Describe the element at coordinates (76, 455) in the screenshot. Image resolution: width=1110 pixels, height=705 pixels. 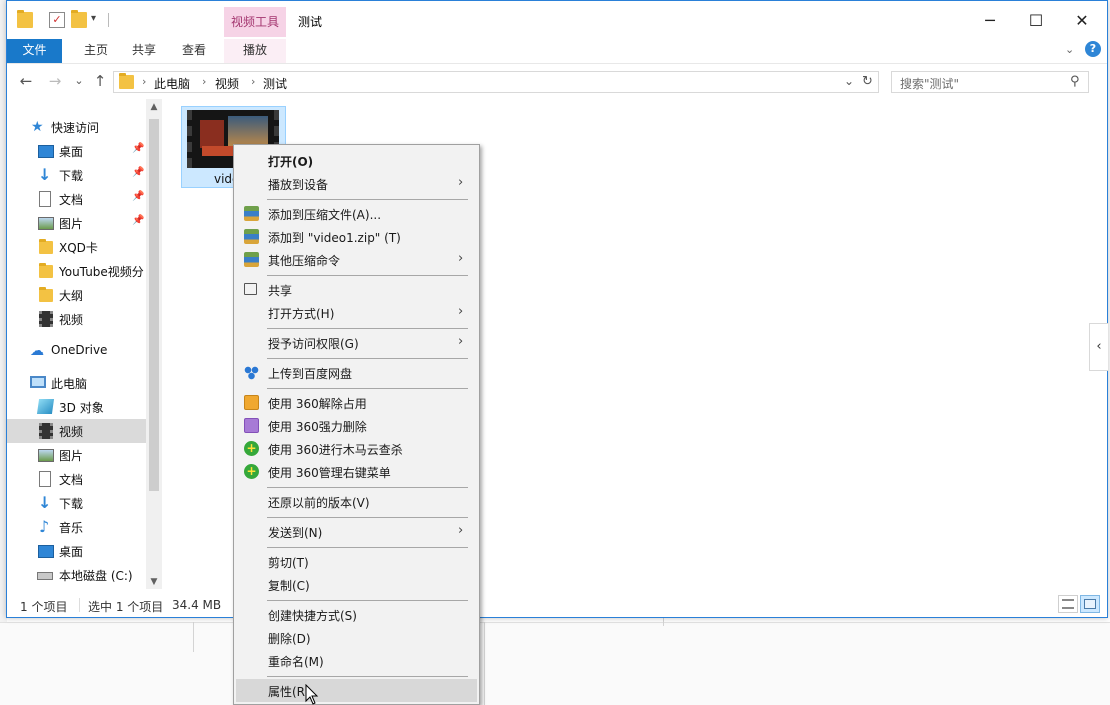
I see `sidebar-item-pictures-pc: 图片` at that location.